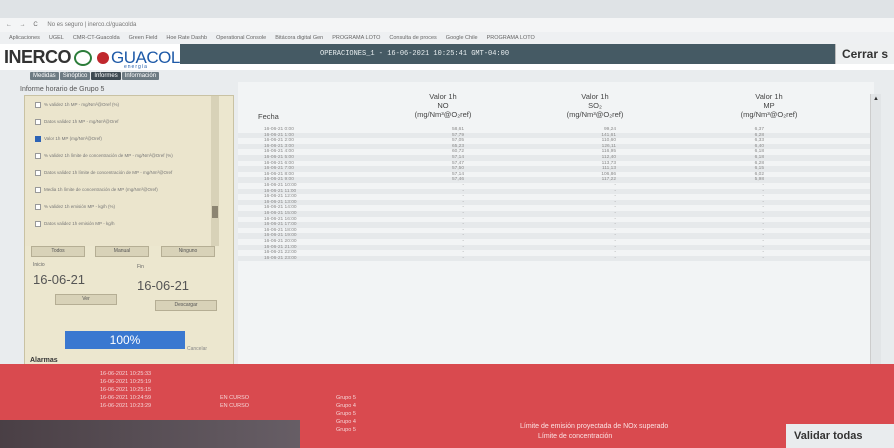 The height and width of the screenshot is (448, 894). I want to click on cell-no: -, so click(463, 258).